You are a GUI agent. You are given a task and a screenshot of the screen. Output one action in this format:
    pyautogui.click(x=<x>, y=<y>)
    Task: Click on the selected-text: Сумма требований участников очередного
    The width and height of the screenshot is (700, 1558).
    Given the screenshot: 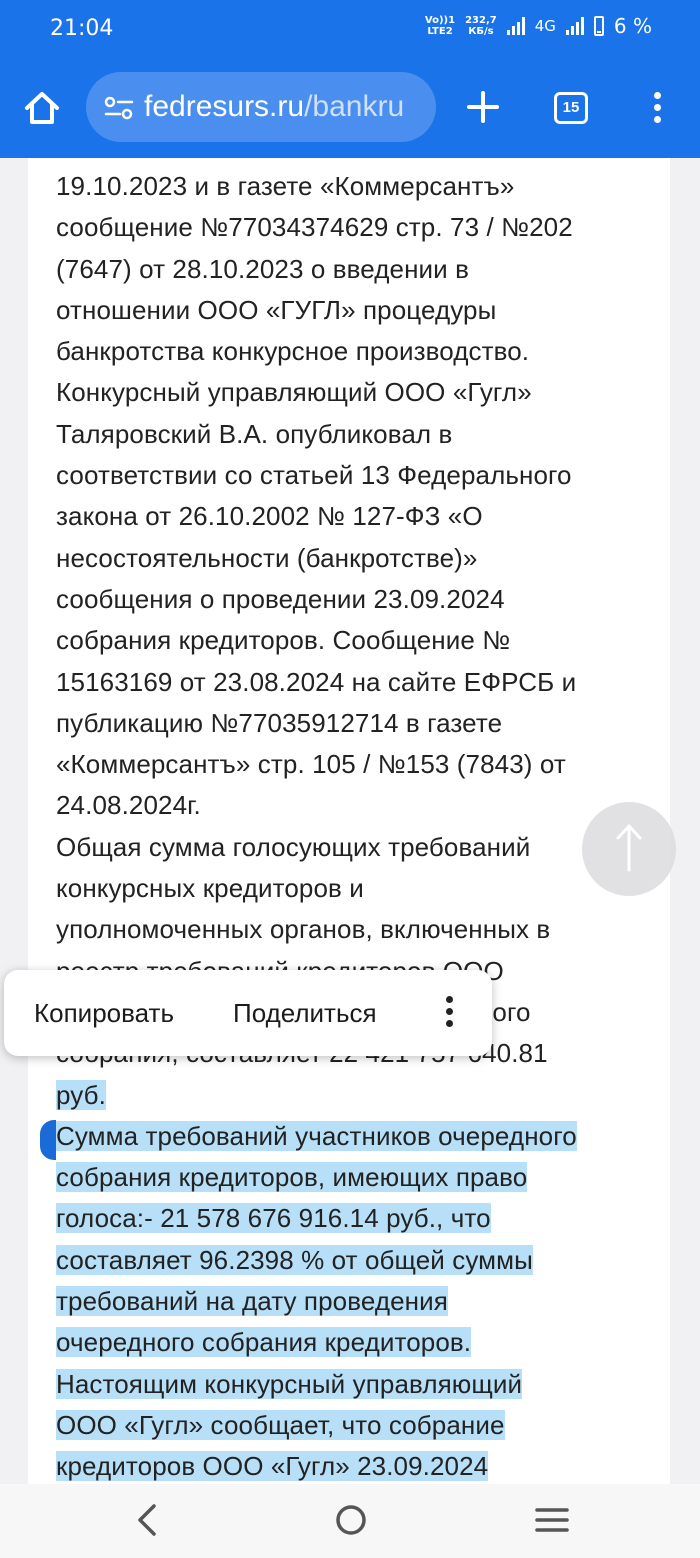 What is the action you would take?
    pyautogui.click(x=316, y=1135)
    